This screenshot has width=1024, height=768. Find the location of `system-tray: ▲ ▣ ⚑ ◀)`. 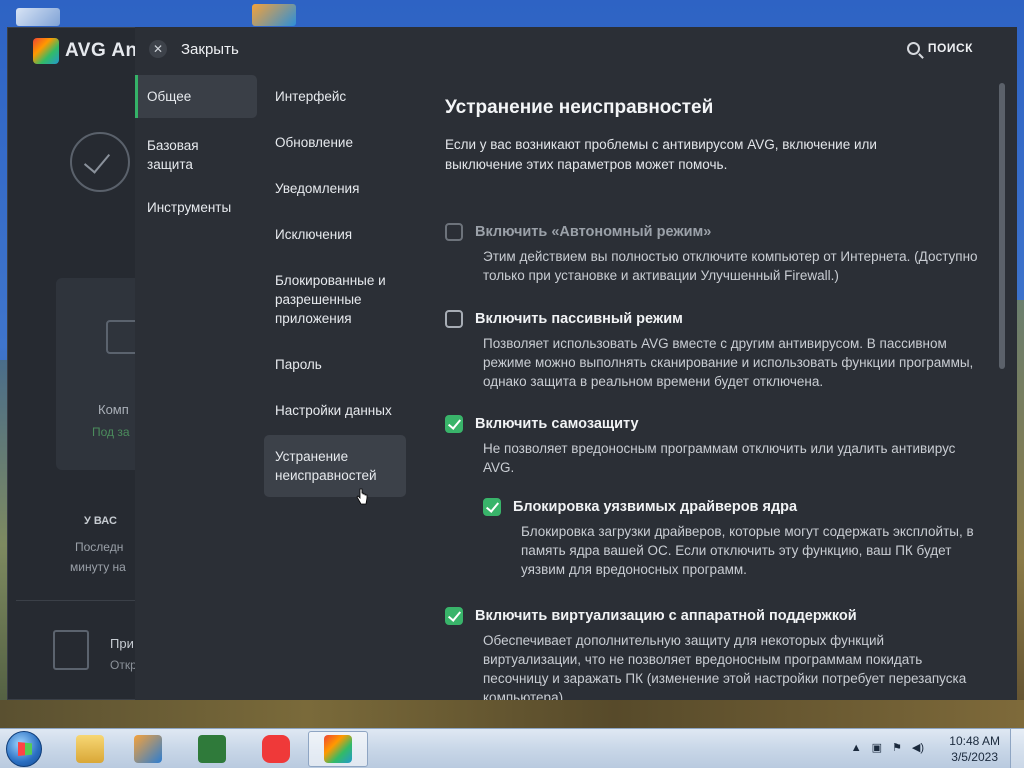

system-tray: ▲ ▣ ⚑ ◀) is located at coordinates (887, 748).